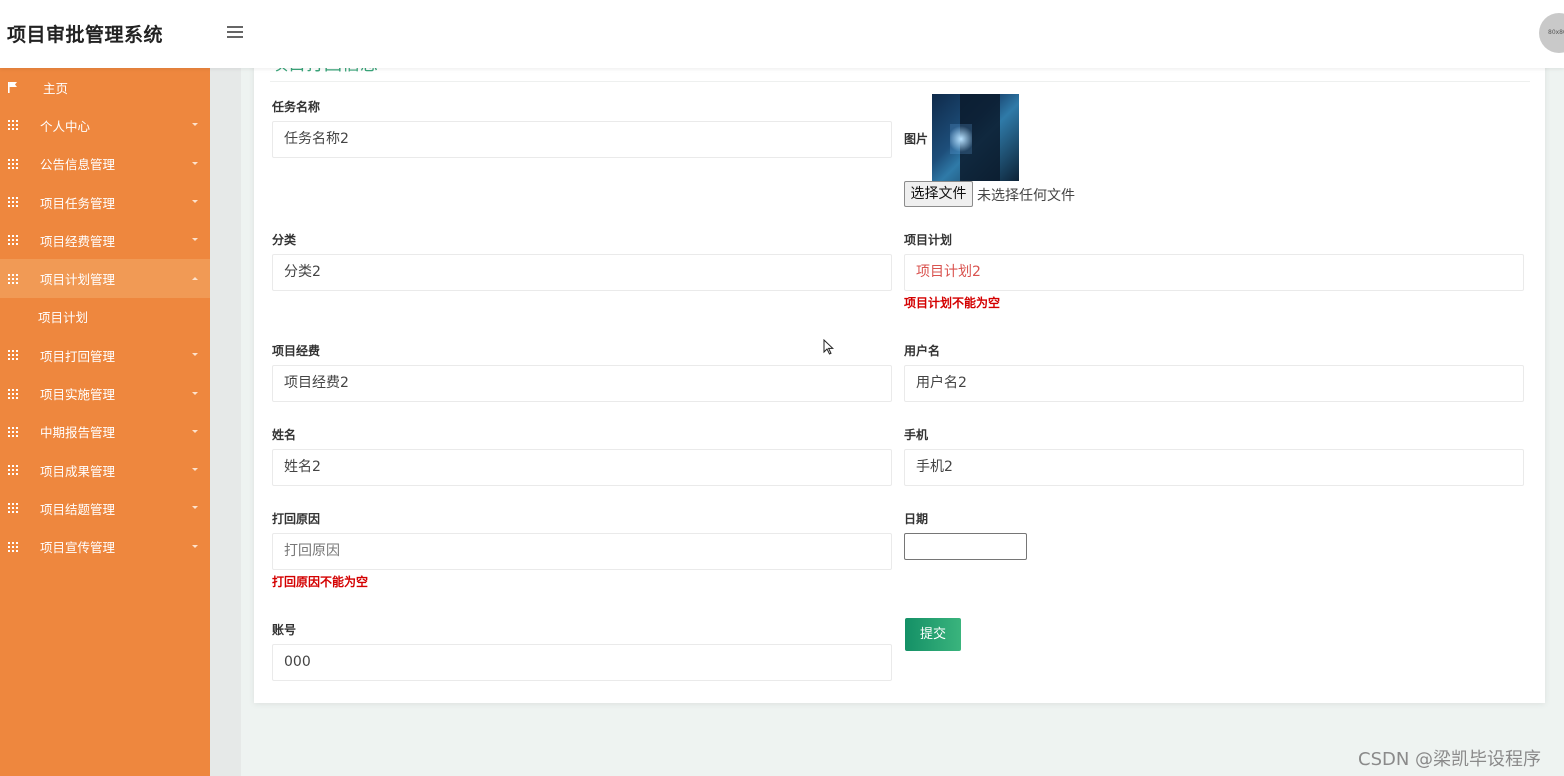 The width and height of the screenshot is (1564, 776). What do you see at coordinates (1026, 196) in the screenshot?
I see `file-status: 未选择任何文件` at bounding box center [1026, 196].